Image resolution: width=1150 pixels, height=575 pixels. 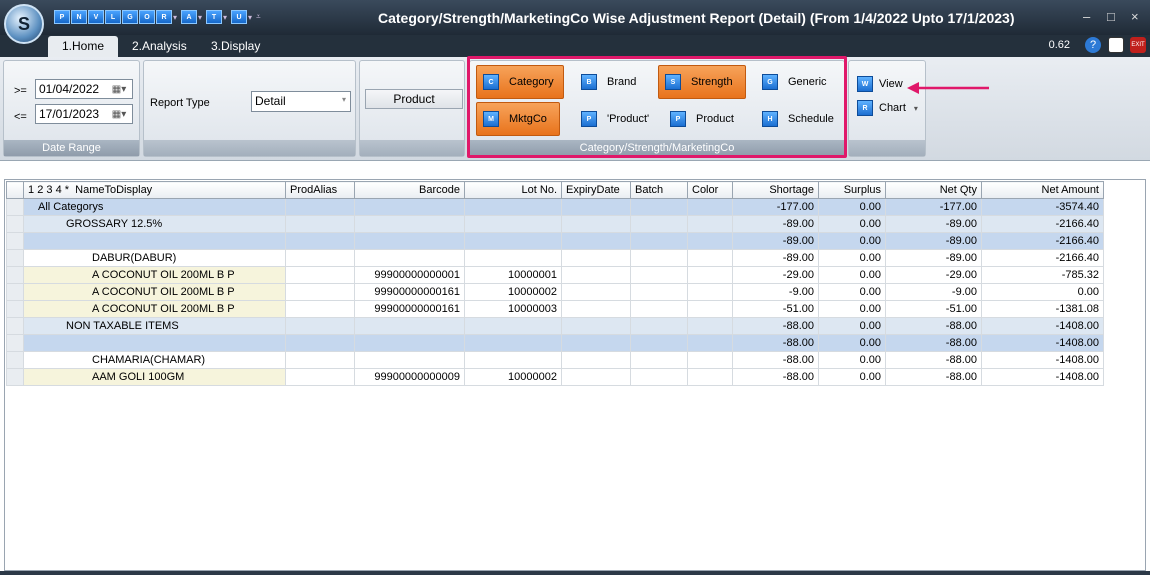 What do you see at coordinates (412, 148) in the screenshot?
I see `product-group-footer` at bounding box center [412, 148].